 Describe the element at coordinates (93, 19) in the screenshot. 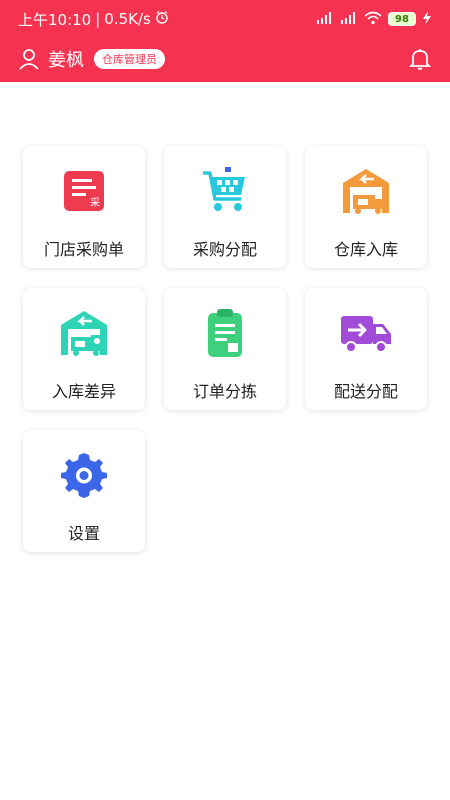

I see `status-left: 上午10:10 | 0.5K/s` at that location.